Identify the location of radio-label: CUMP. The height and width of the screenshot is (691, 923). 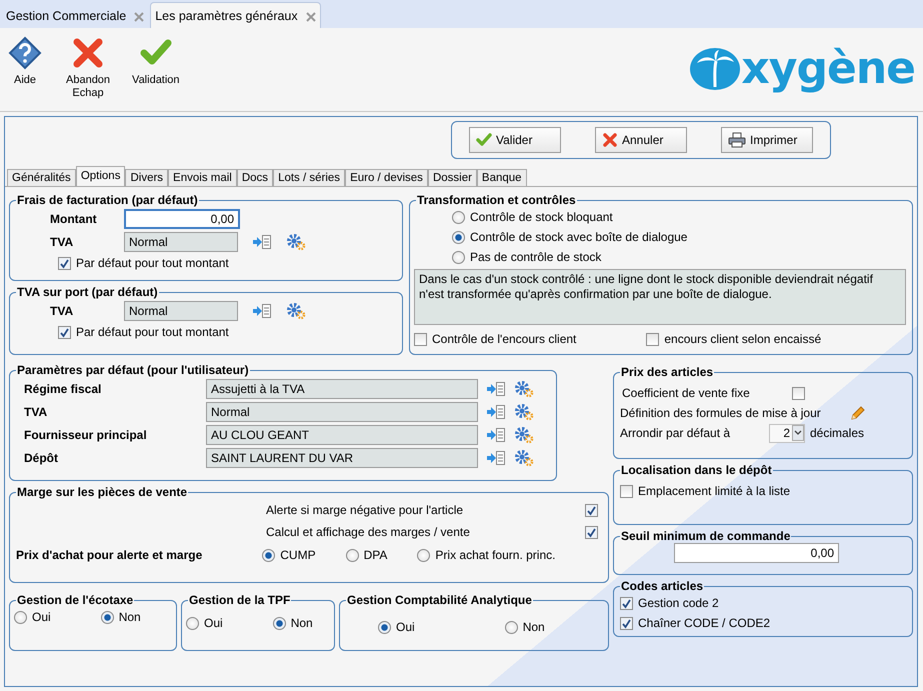
(298, 555).